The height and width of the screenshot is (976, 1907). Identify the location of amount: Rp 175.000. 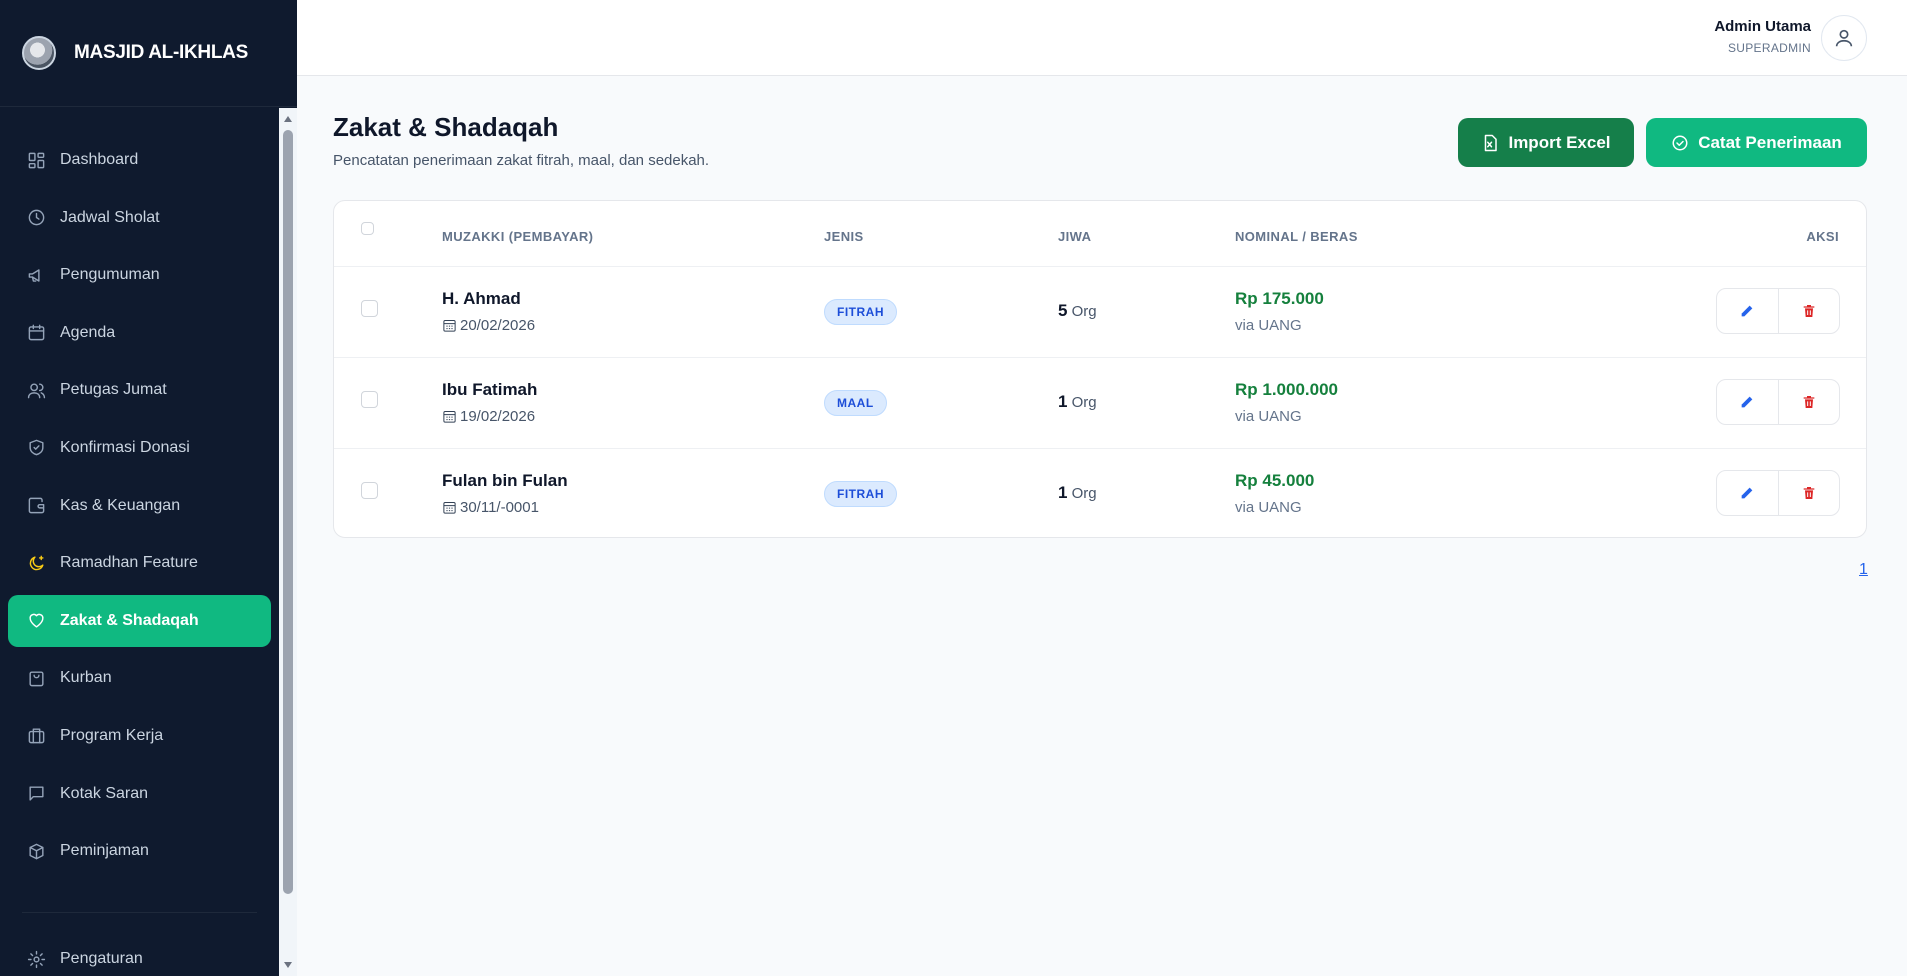
(1279, 298).